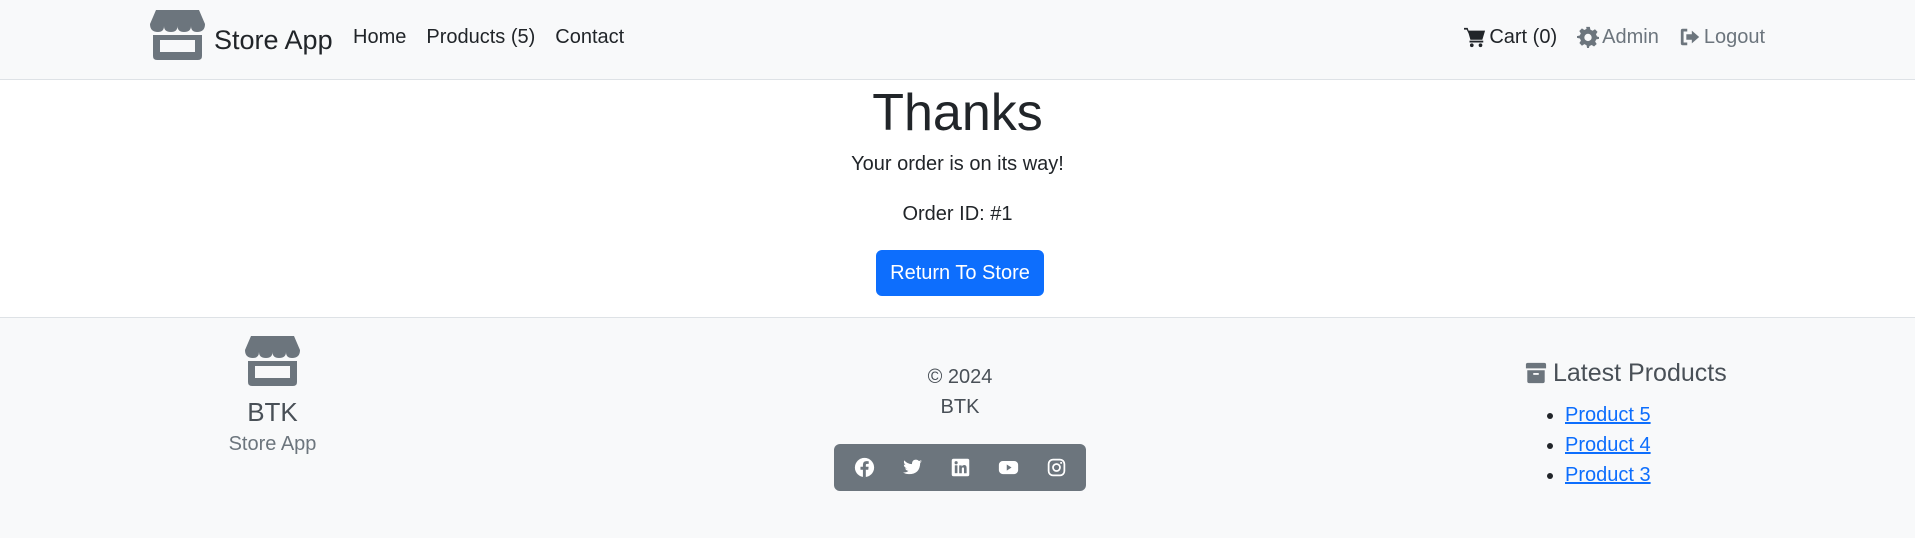 The image size is (1915, 538). What do you see at coordinates (1536, 373) in the screenshot?
I see `box-icon` at bounding box center [1536, 373].